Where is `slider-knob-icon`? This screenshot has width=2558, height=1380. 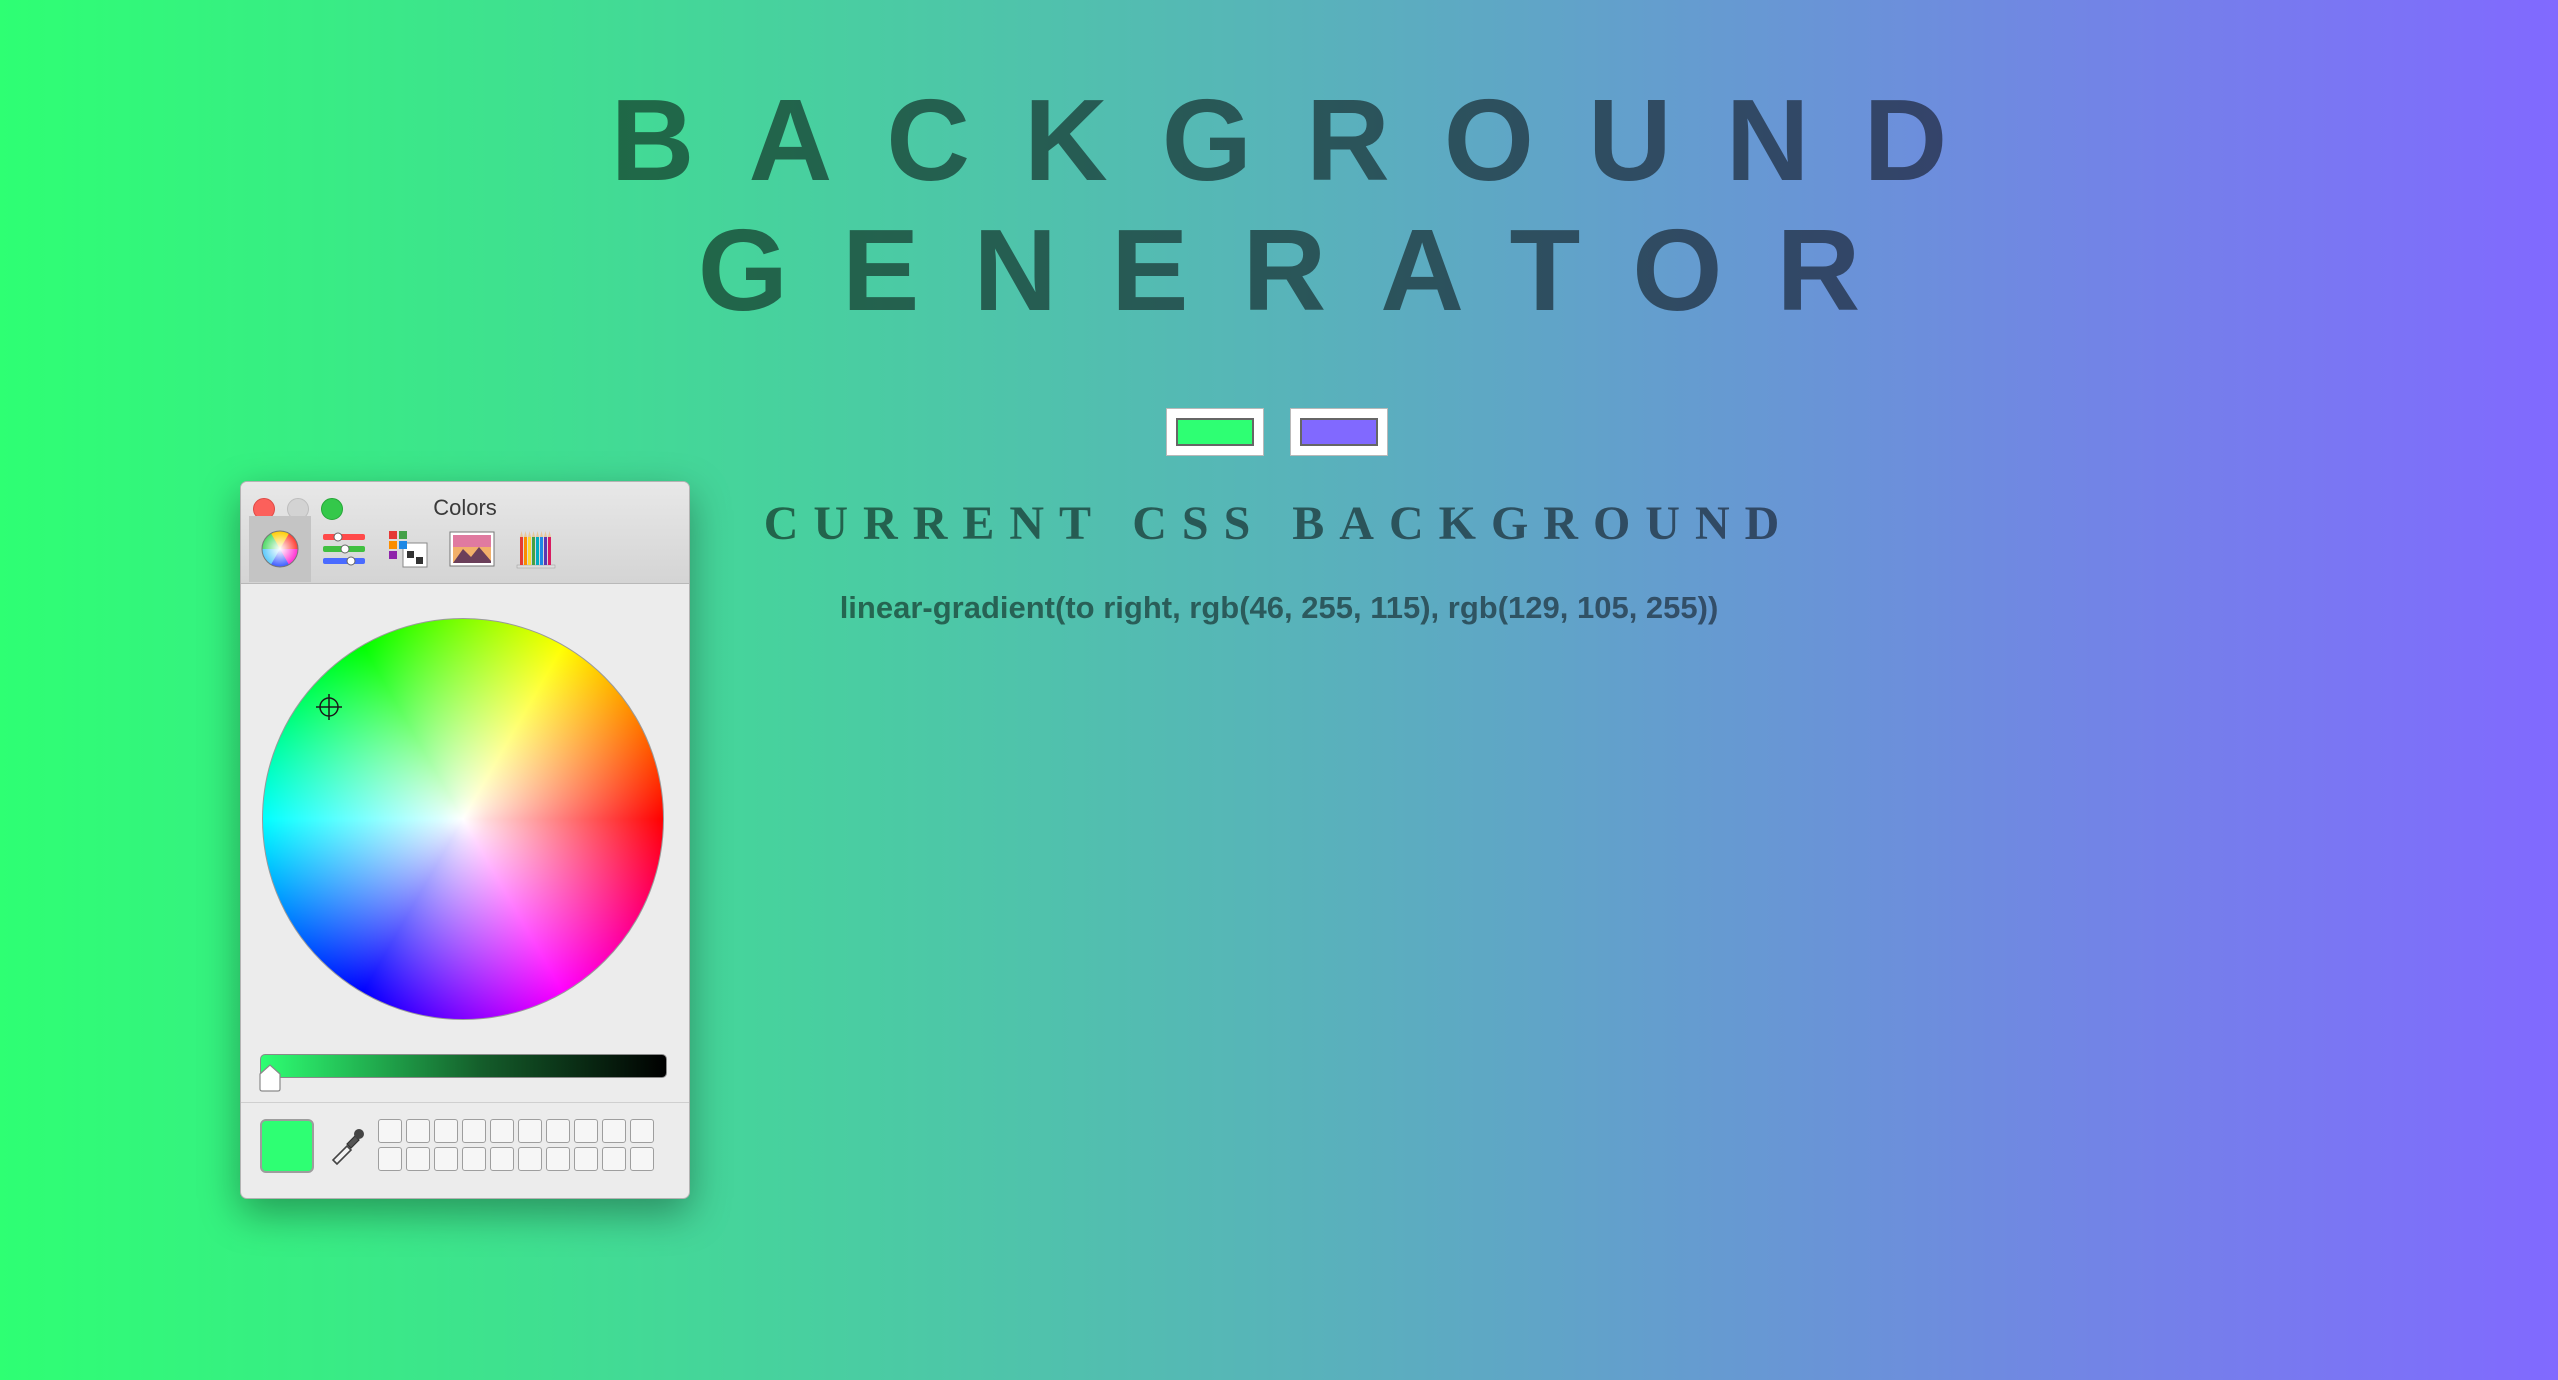 slider-knob-icon is located at coordinates (270, 1078).